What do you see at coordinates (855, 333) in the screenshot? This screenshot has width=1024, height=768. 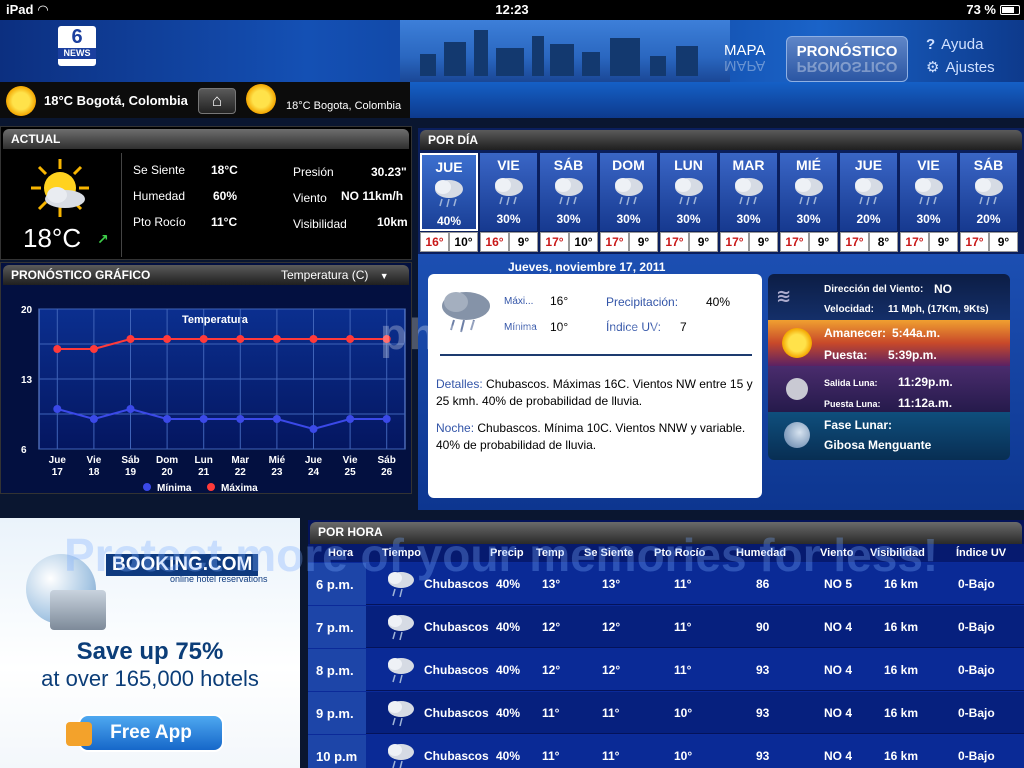 I see `sunrise-label: Amanecer:` at bounding box center [855, 333].